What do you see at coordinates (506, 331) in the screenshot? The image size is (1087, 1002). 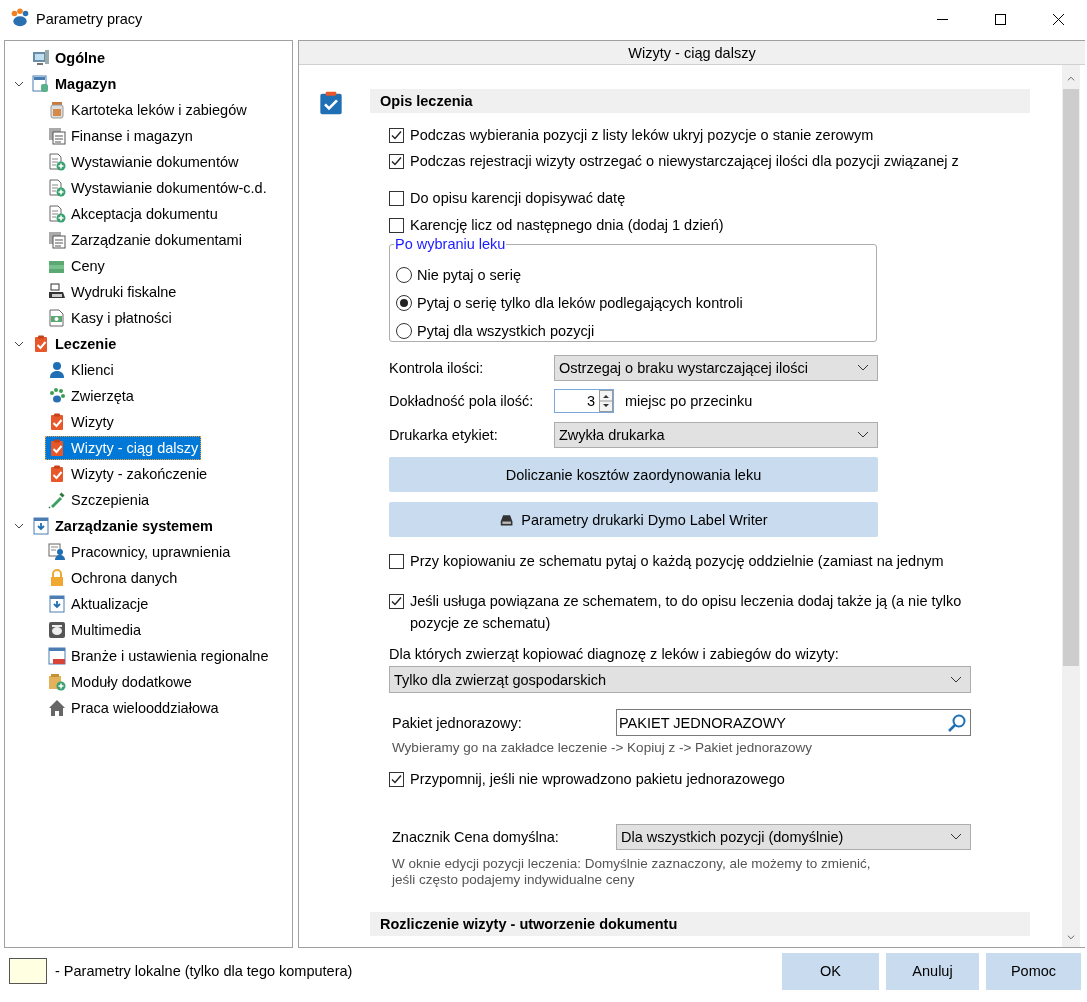 I see `radio-label: Pytaj dla wszystkich pozycji` at bounding box center [506, 331].